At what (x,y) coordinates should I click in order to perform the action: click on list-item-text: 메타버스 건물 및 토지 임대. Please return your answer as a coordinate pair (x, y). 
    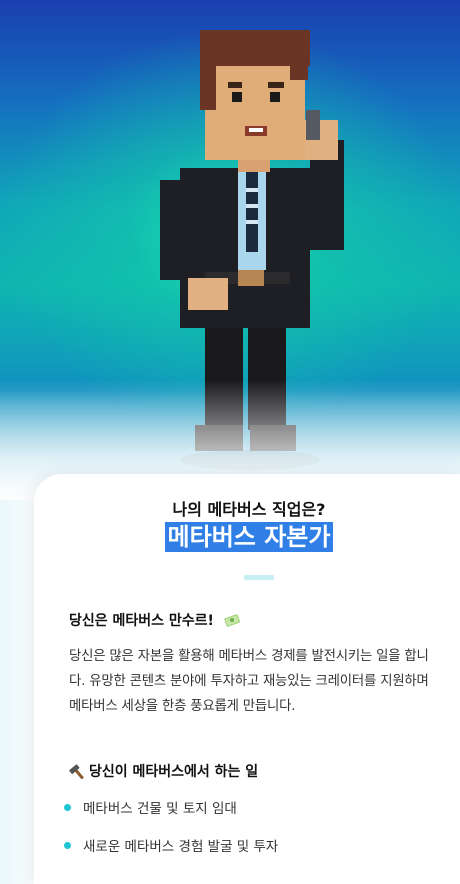
    Looking at the image, I should click on (160, 809).